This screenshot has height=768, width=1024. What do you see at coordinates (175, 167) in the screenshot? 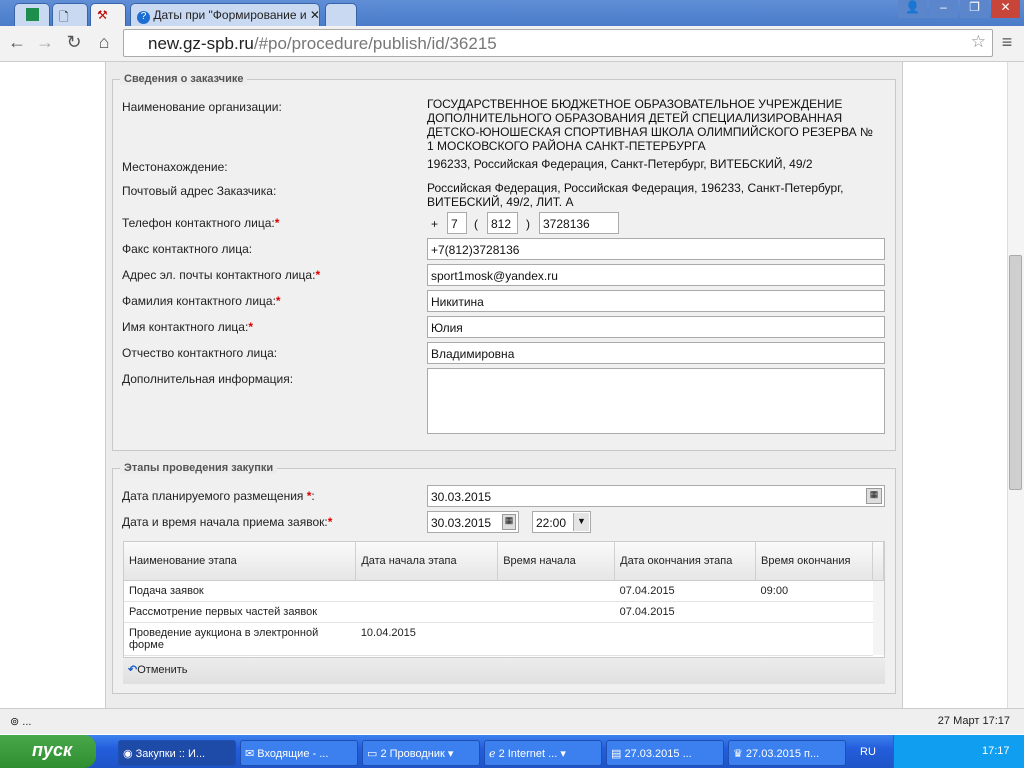
I see `location-label: Местонахождение:` at bounding box center [175, 167].